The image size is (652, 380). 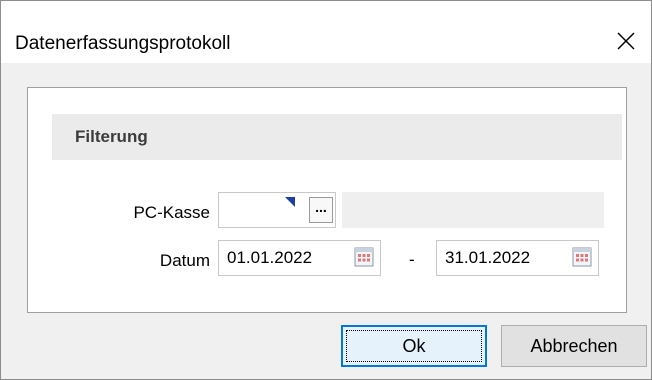 I want to click on pc-kasse-description, so click(x=473, y=210).